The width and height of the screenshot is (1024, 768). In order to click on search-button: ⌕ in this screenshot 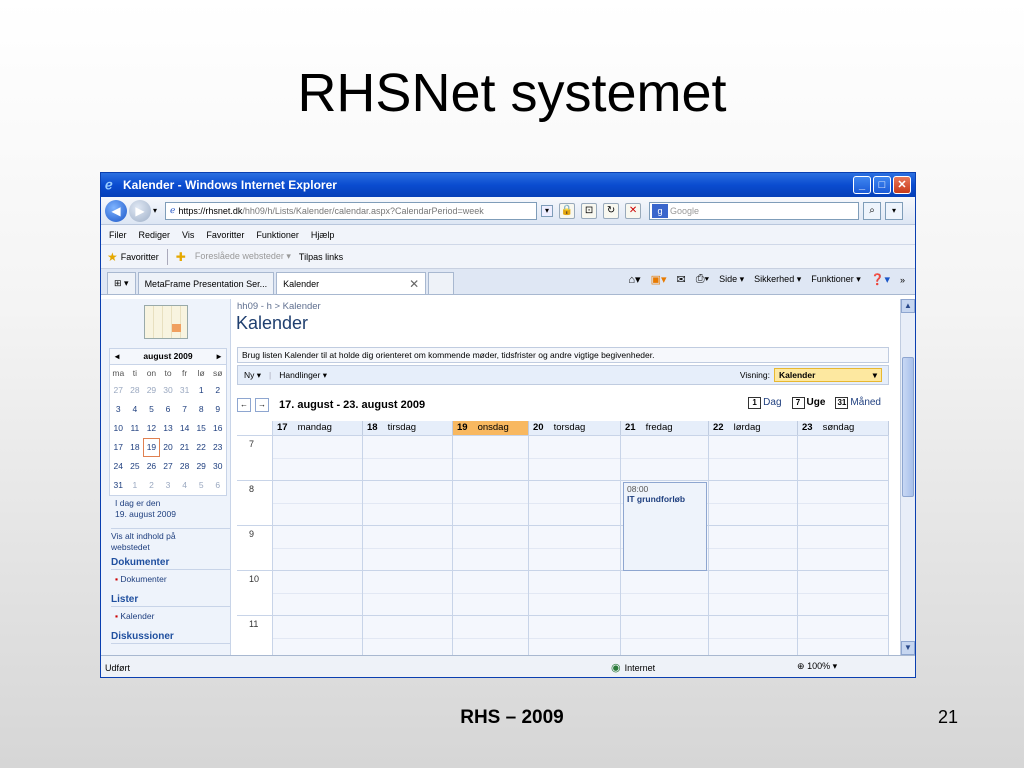, I will do `click(872, 210)`.